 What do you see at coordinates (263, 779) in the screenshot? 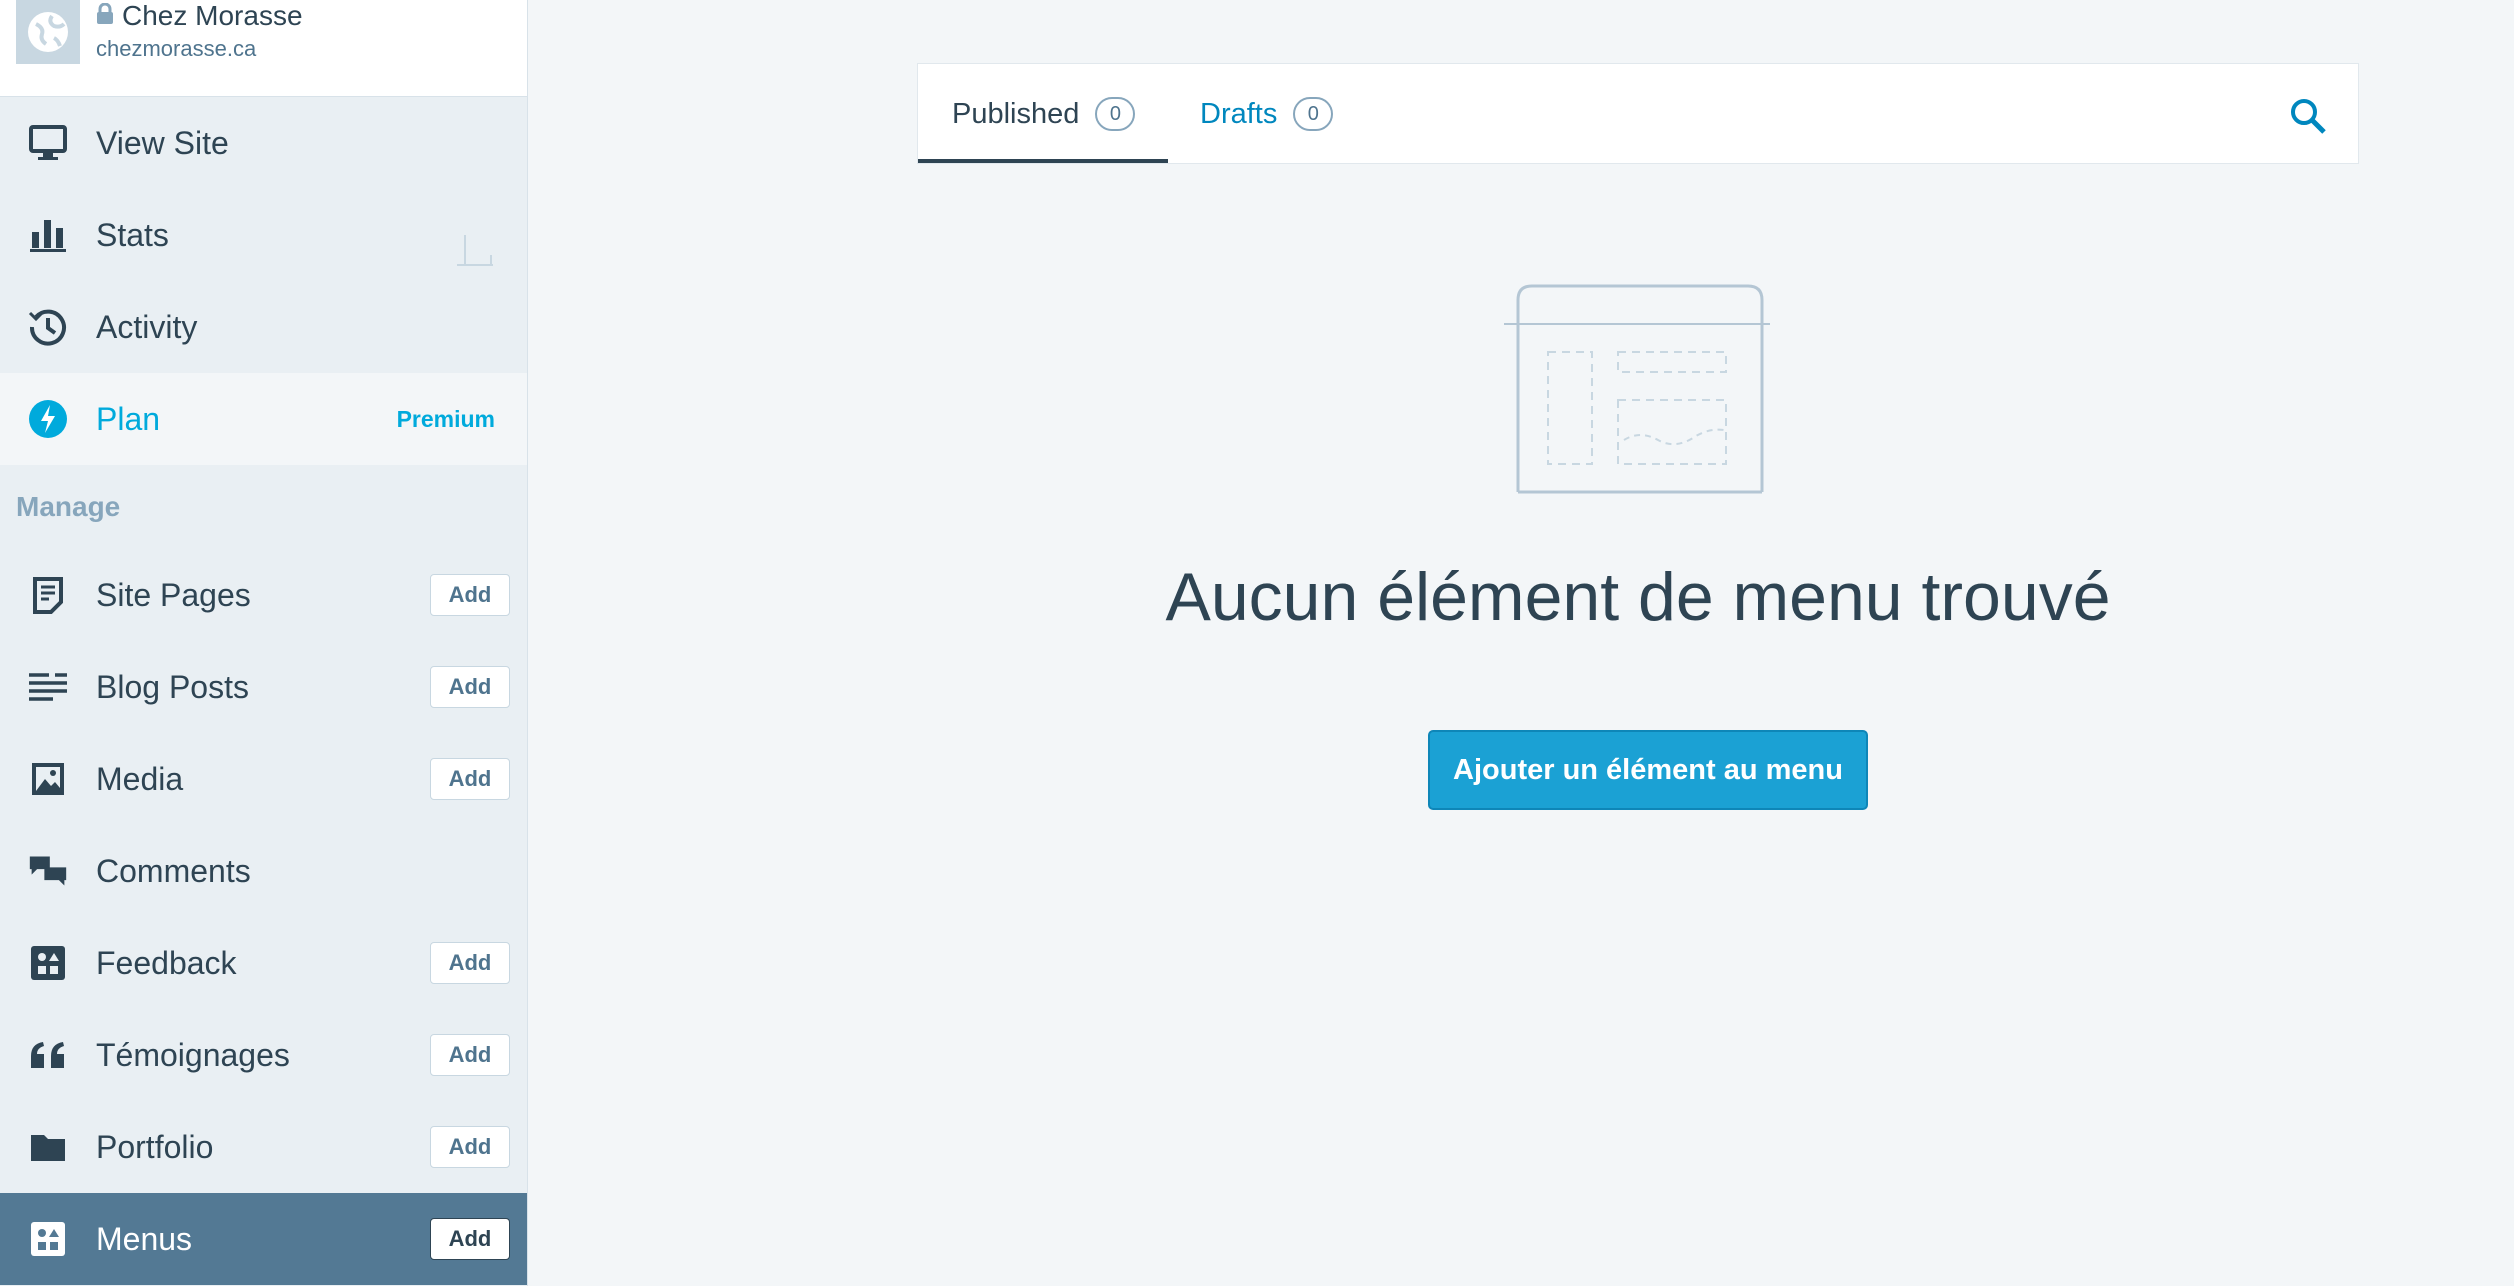
I see `sidebar-item-media: Media Add` at bounding box center [263, 779].